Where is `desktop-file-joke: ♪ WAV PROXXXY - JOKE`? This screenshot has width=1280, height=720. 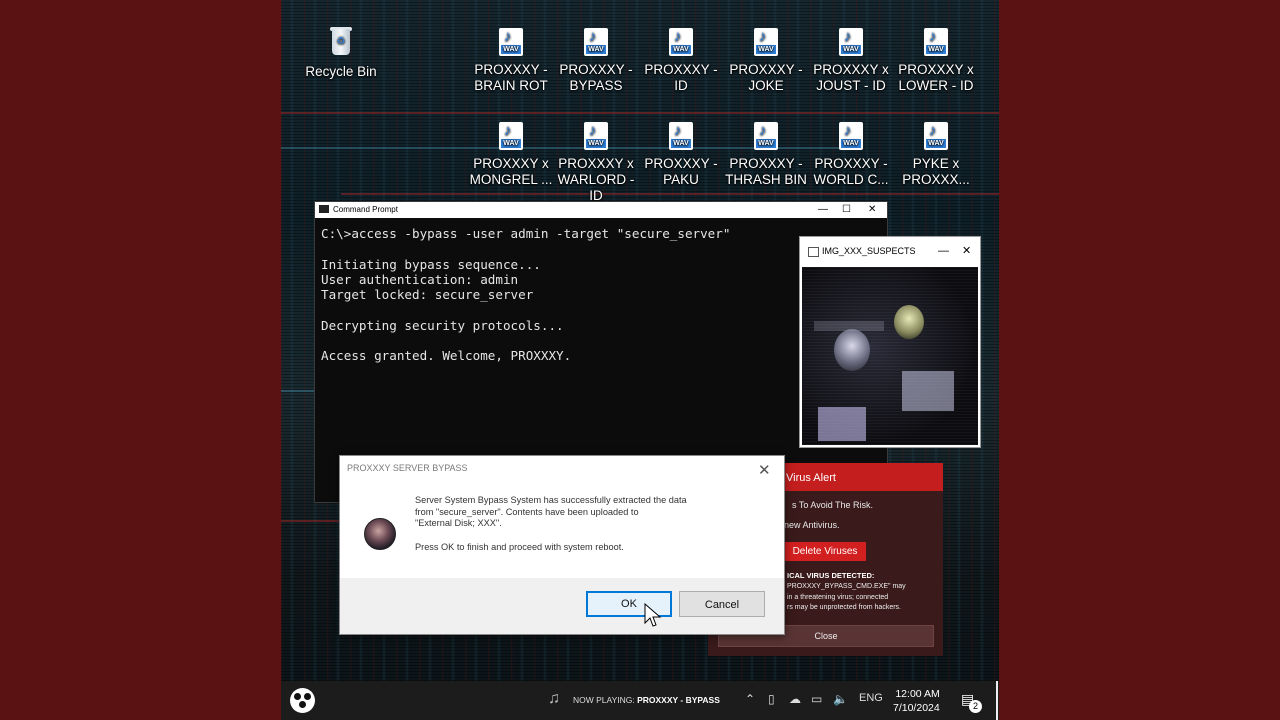 desktop-file-joke: ♪ WAV PROXXXY - JOKE is located at coordinates (766, 61).